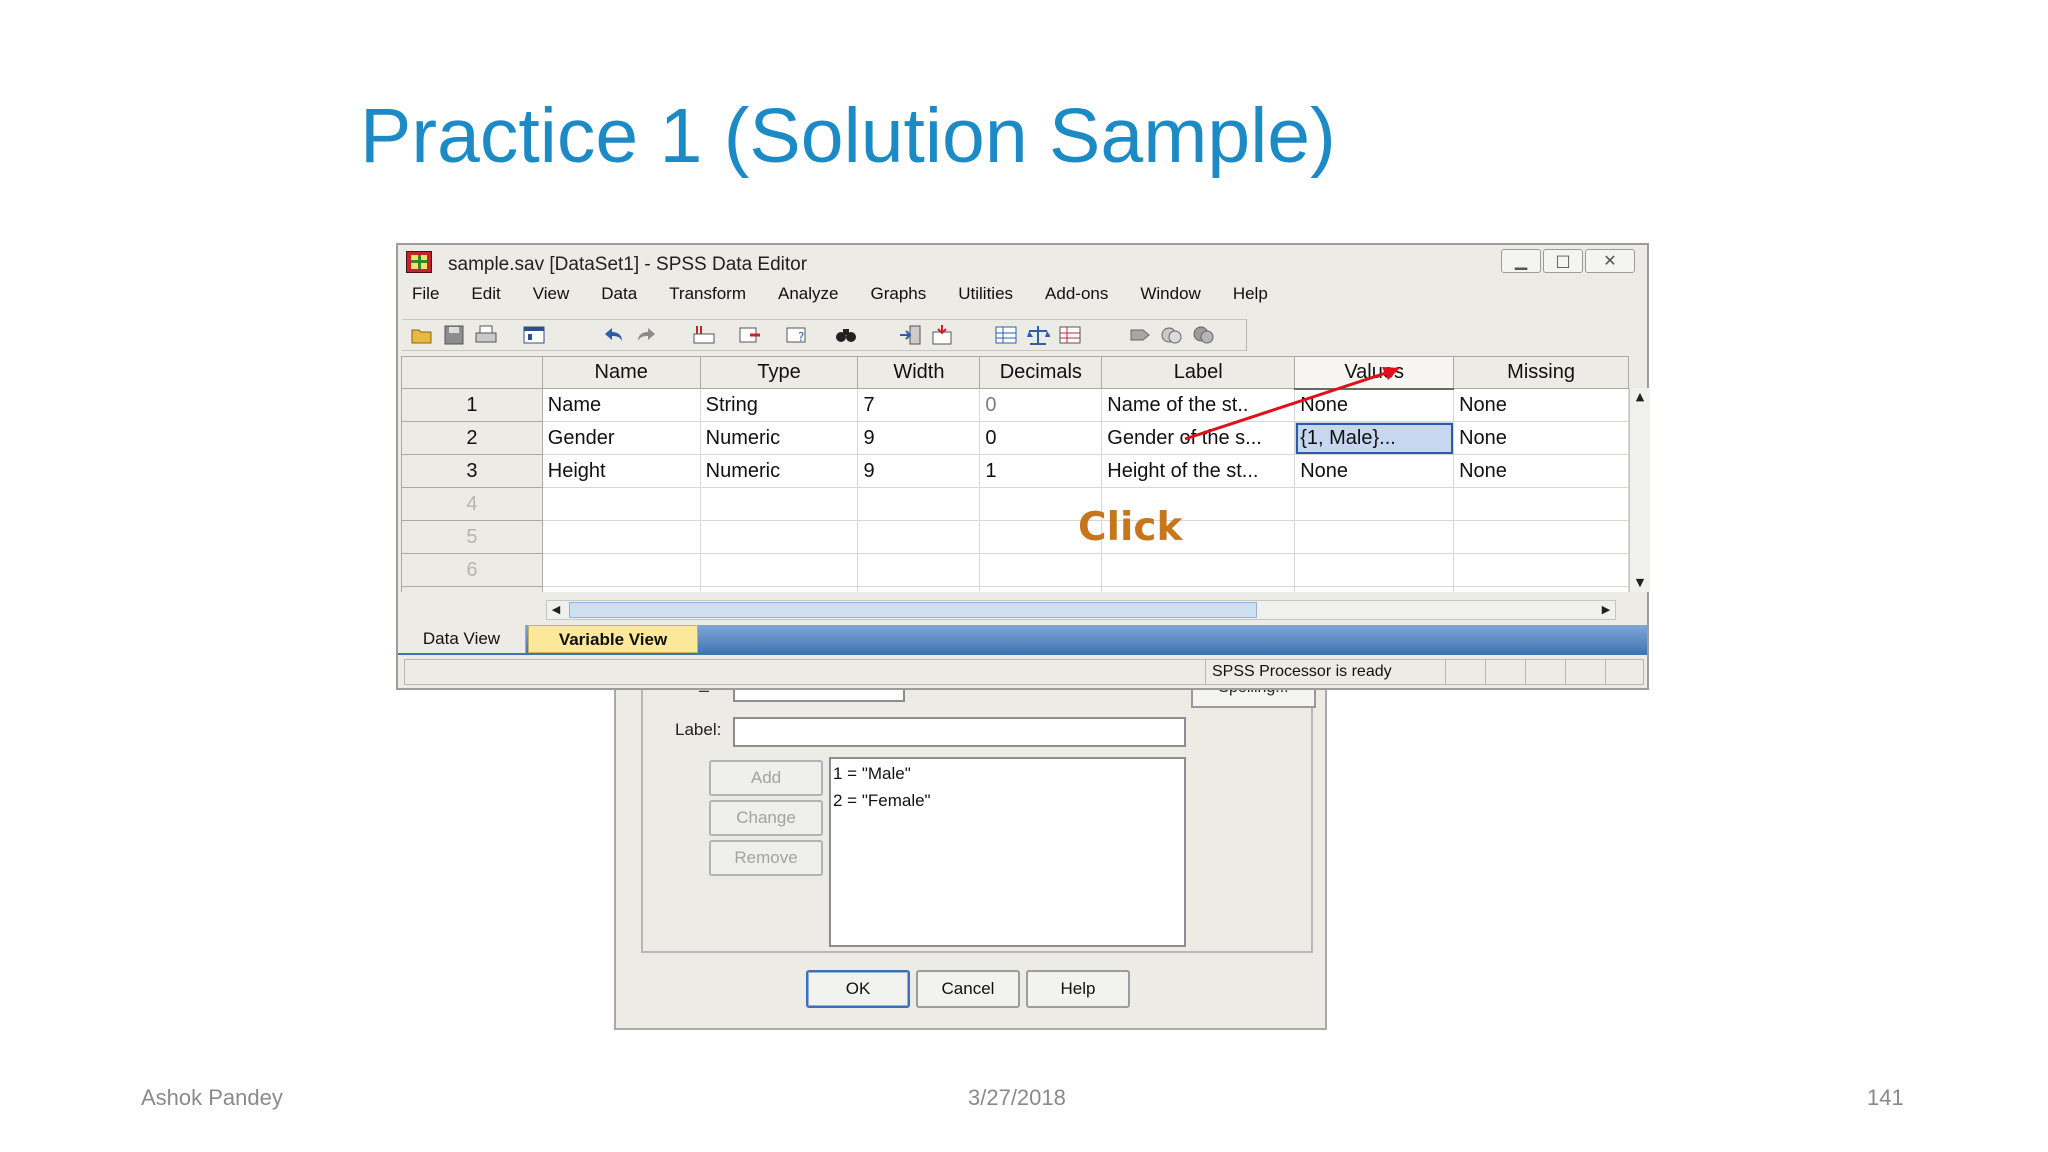 This screenshot has width=2048, height=1152. I want to click on value-labels-icon, so click(1140, 335).